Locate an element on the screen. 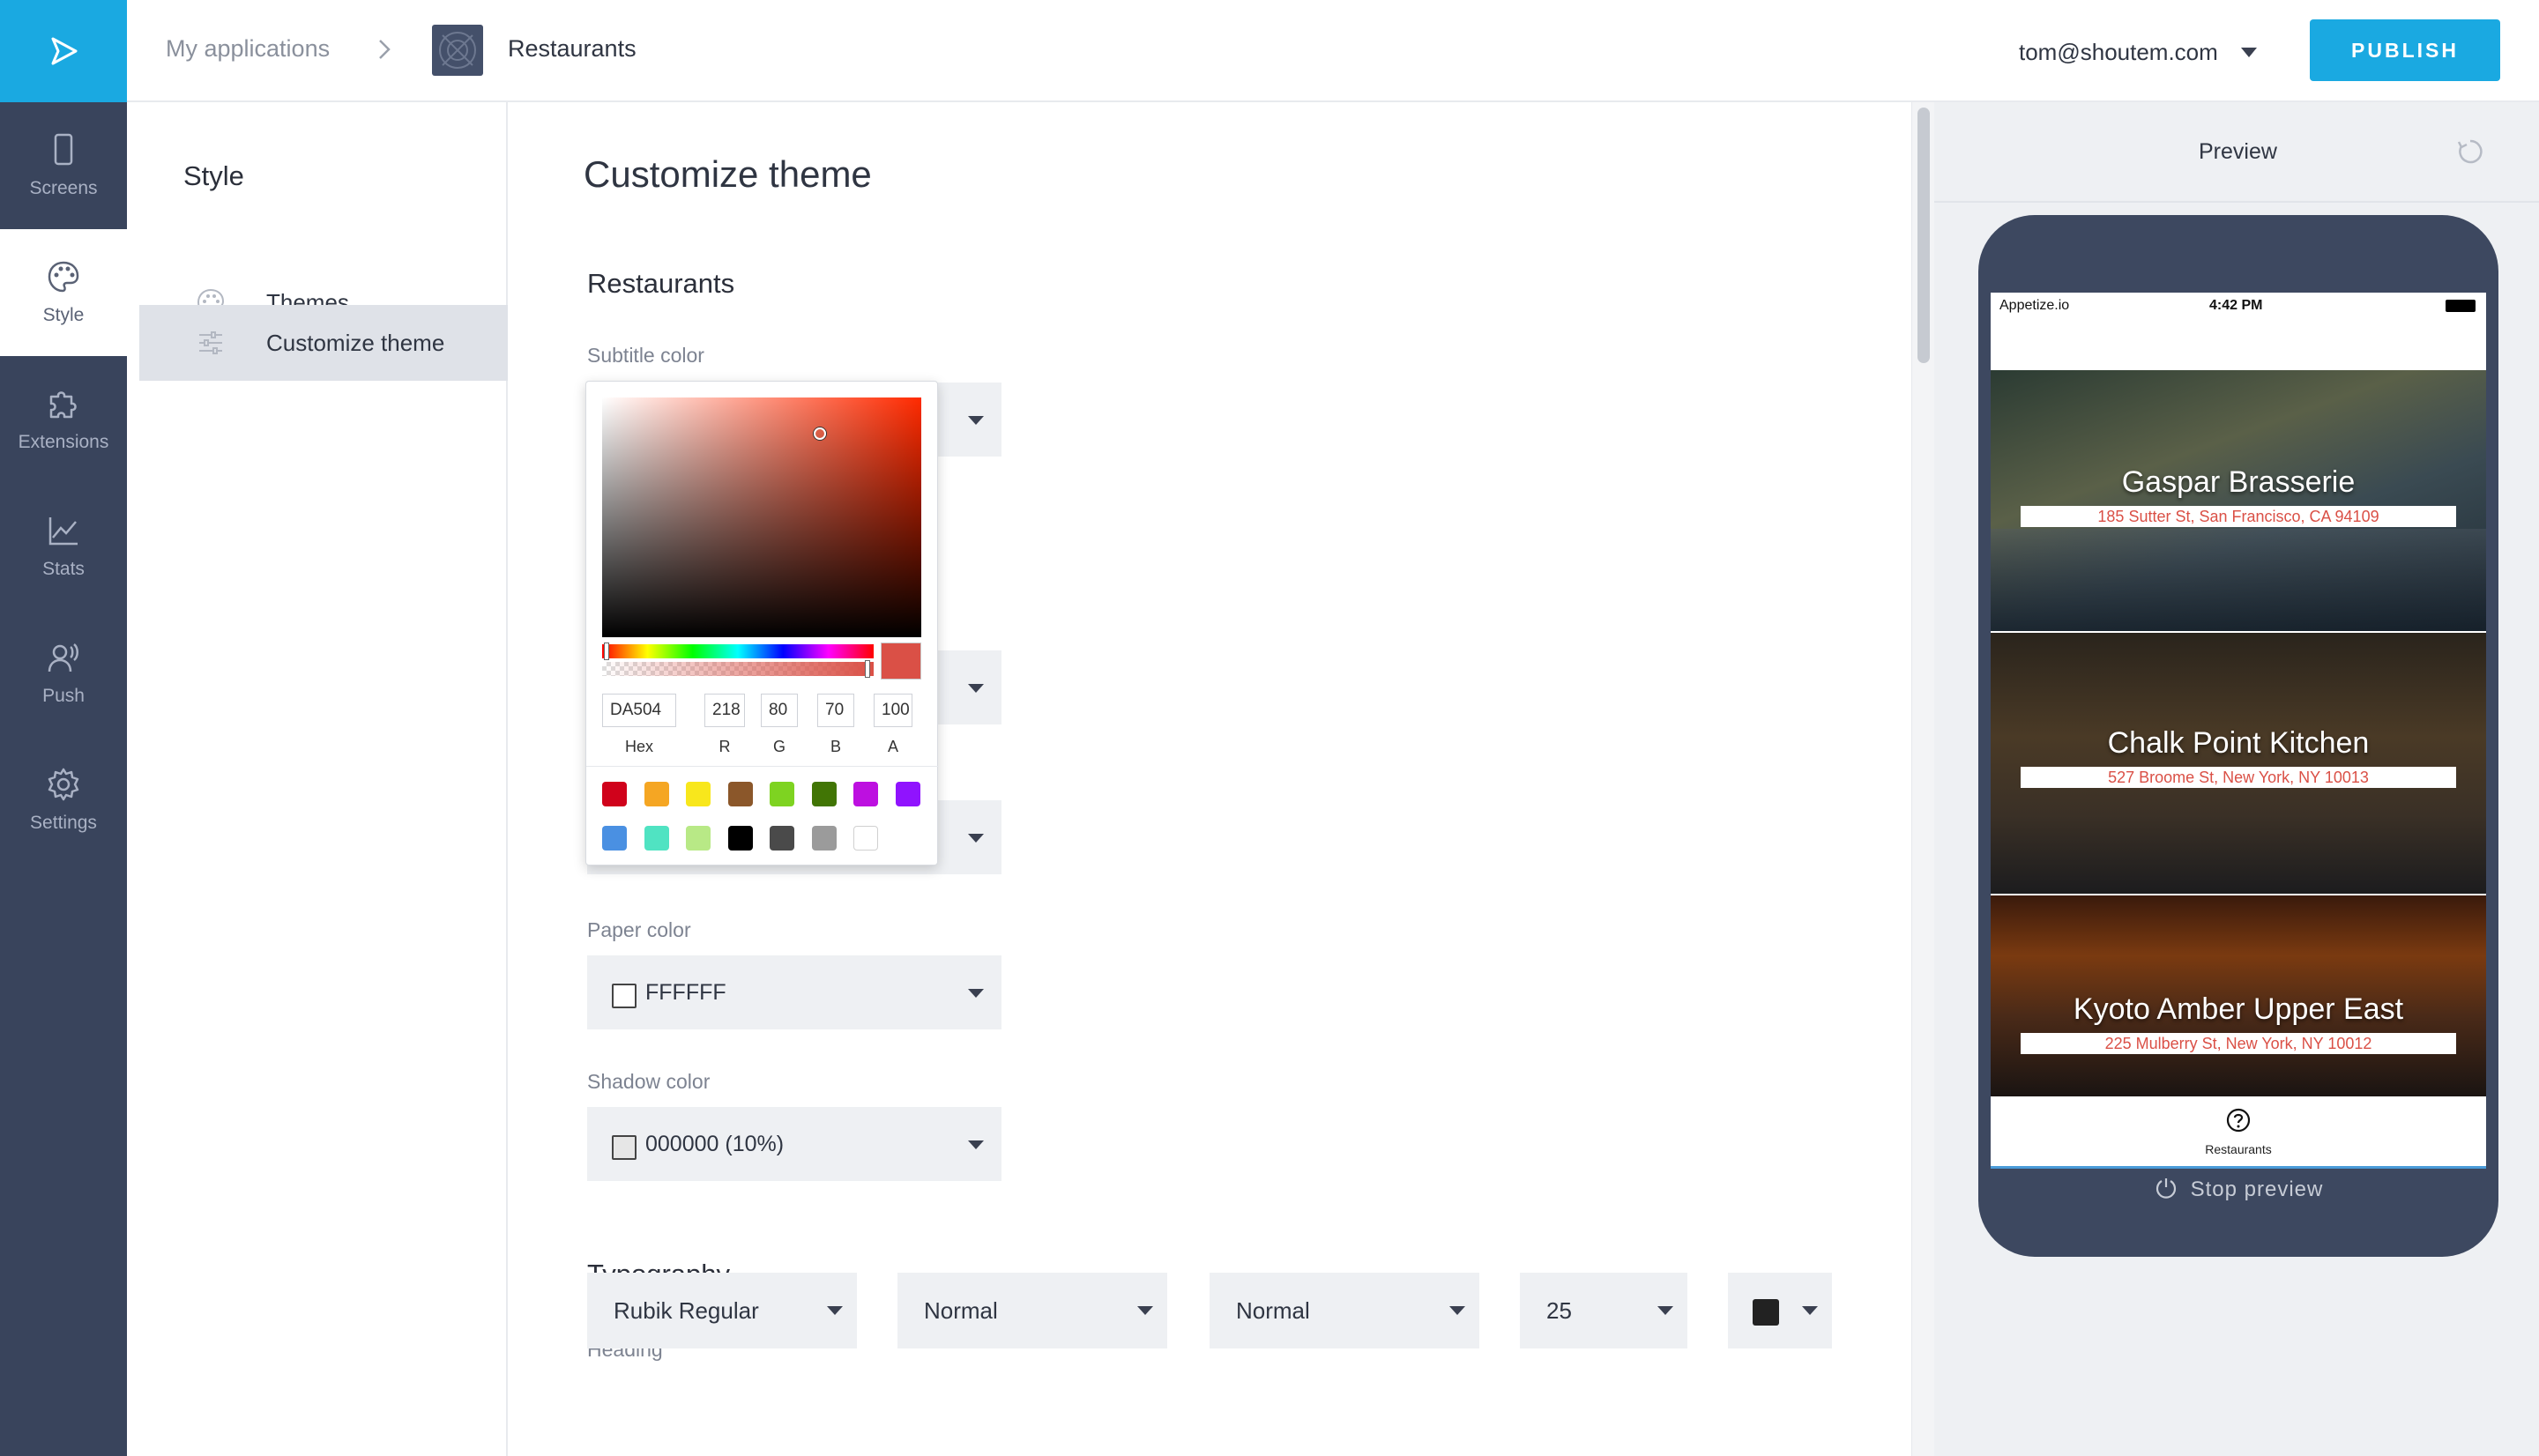 The width and height of the screenshot is (2539, 1456). page-title: Customize theme is located at coordinates (728, 174).